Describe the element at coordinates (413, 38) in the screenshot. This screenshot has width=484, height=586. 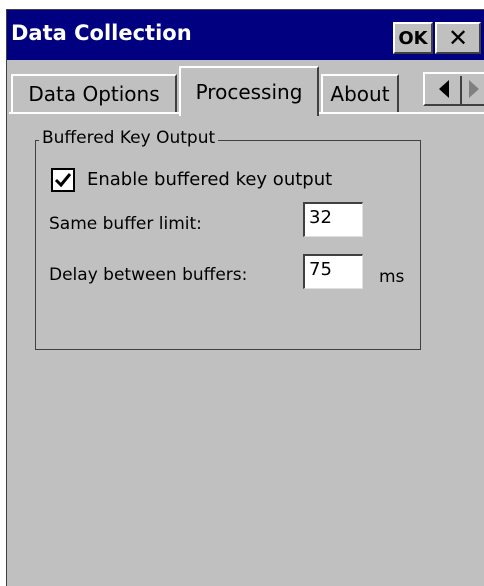
I see `ok-button: OK` at that location.